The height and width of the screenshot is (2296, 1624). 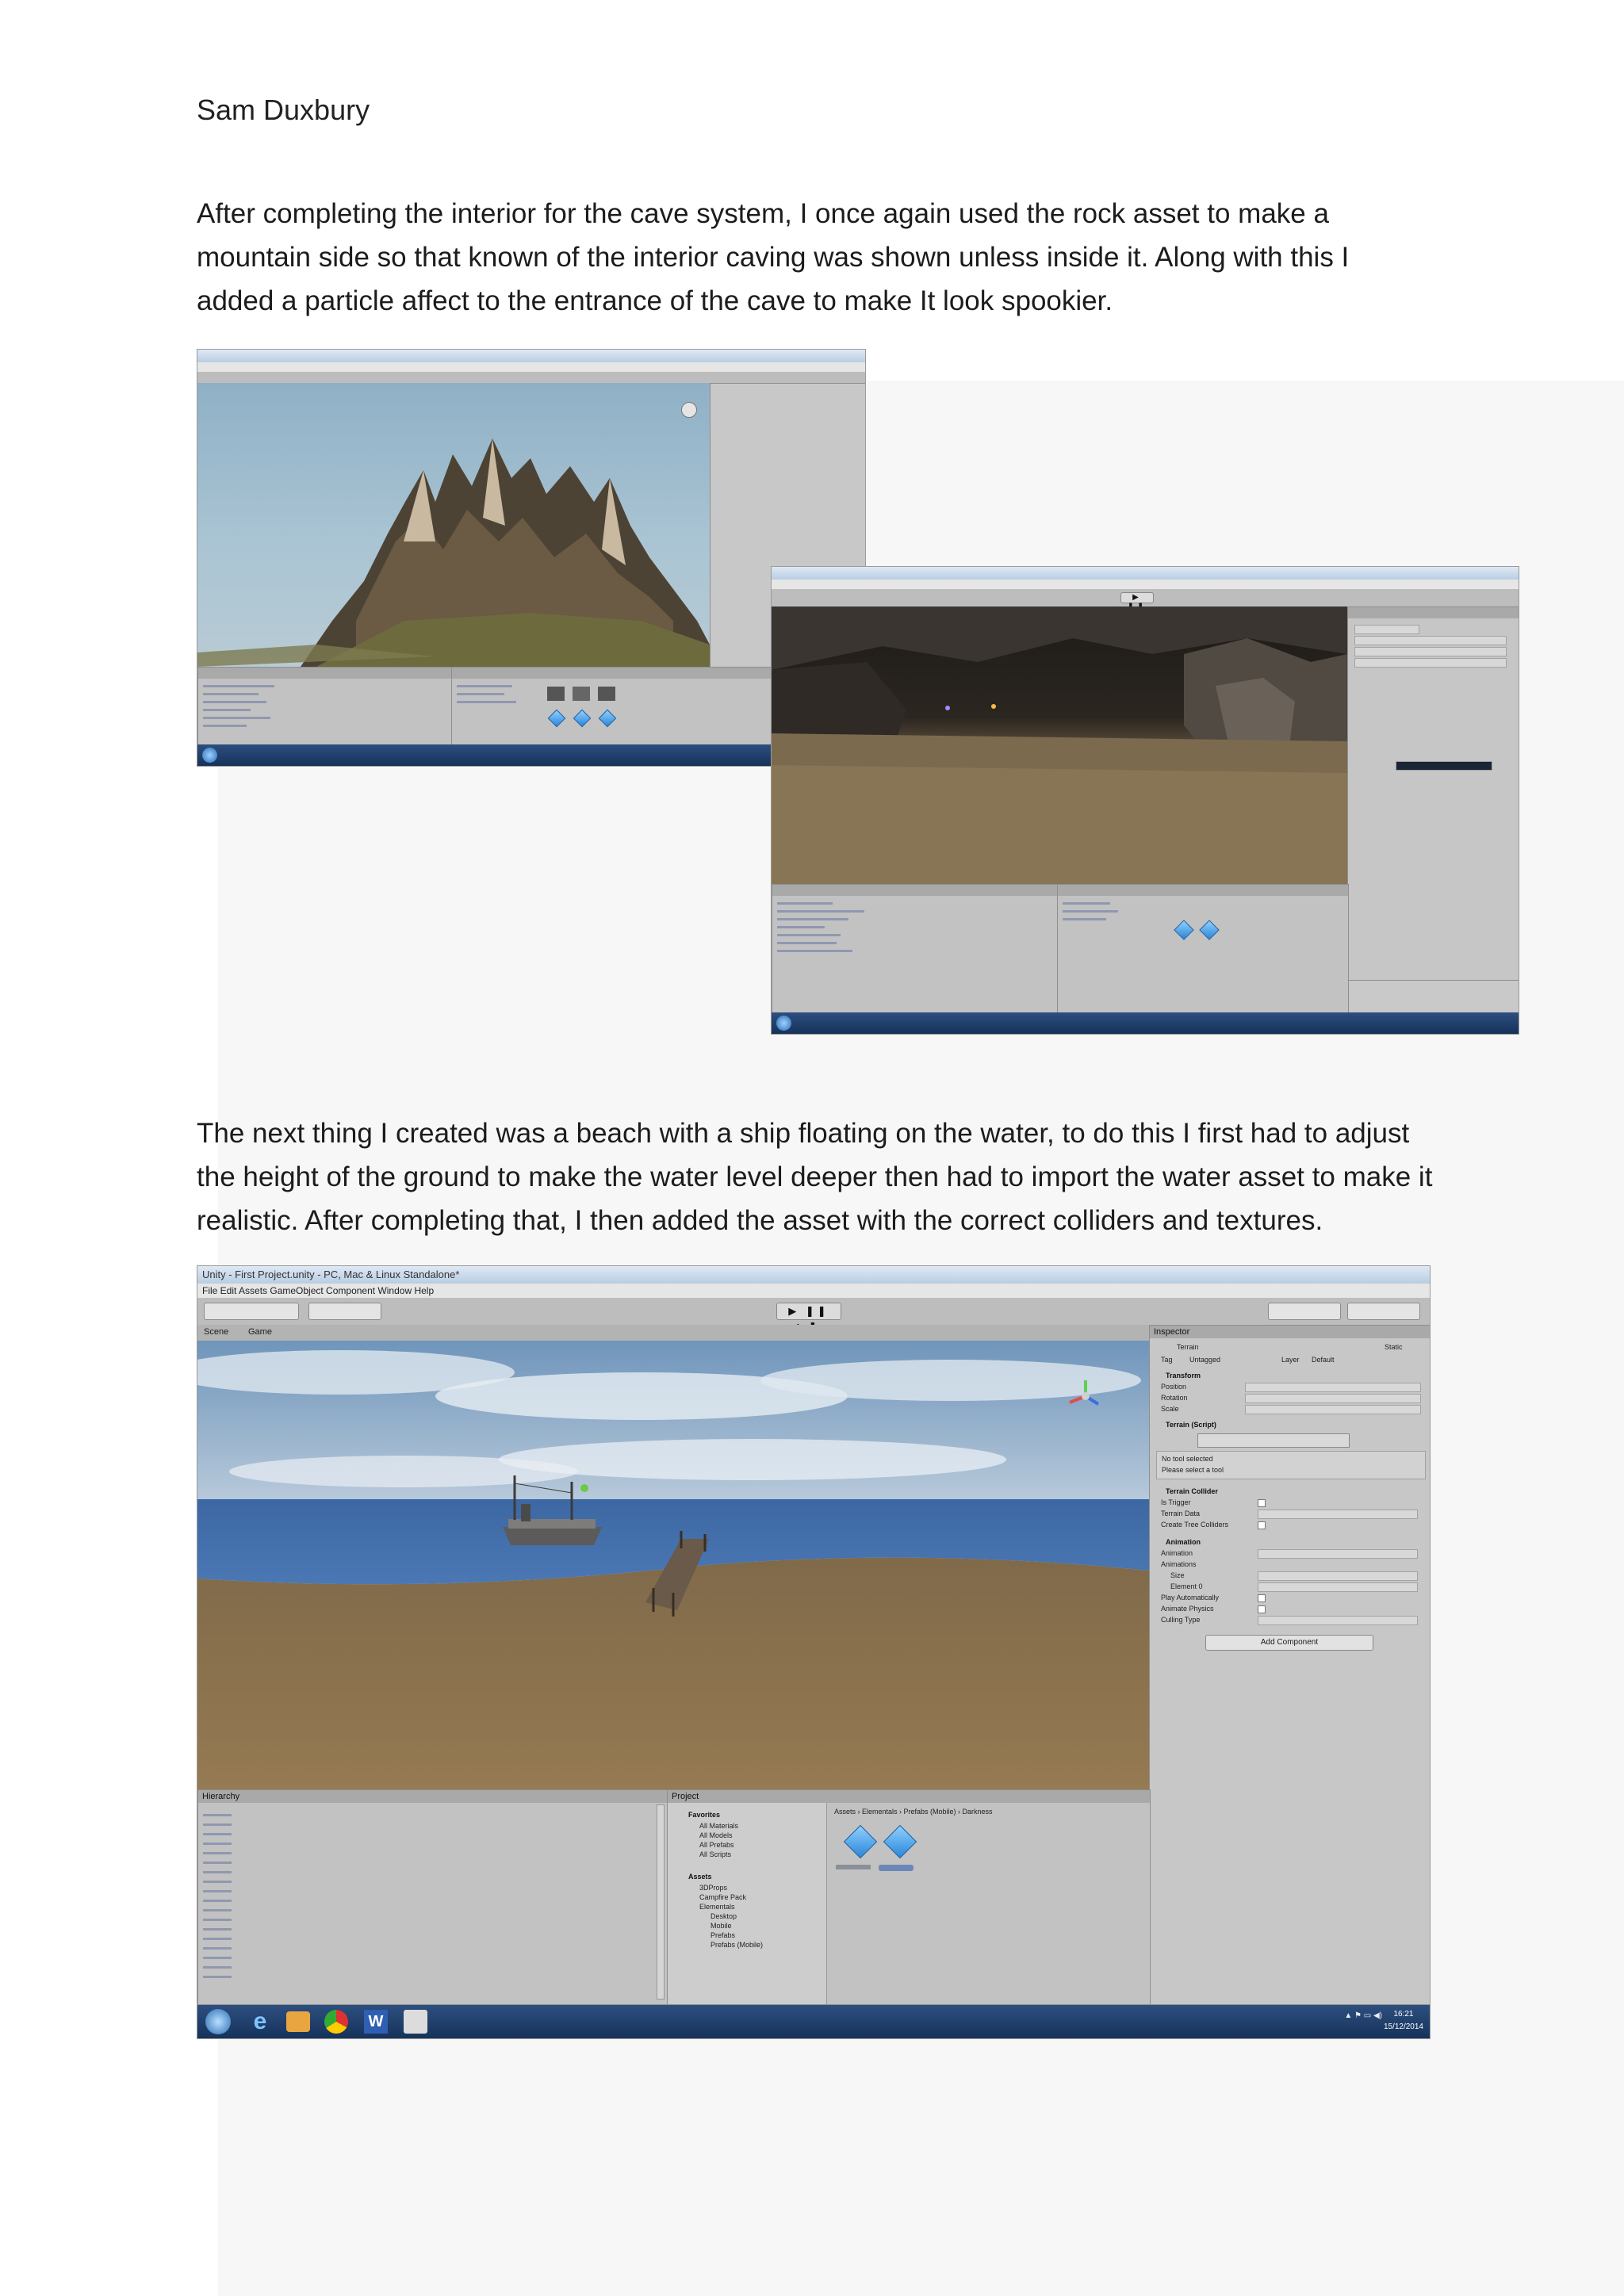 What do you see at coordinates (260, 1332) in the screenshot?
I see `tab-game: Game` at bounding box center [260, 1332].